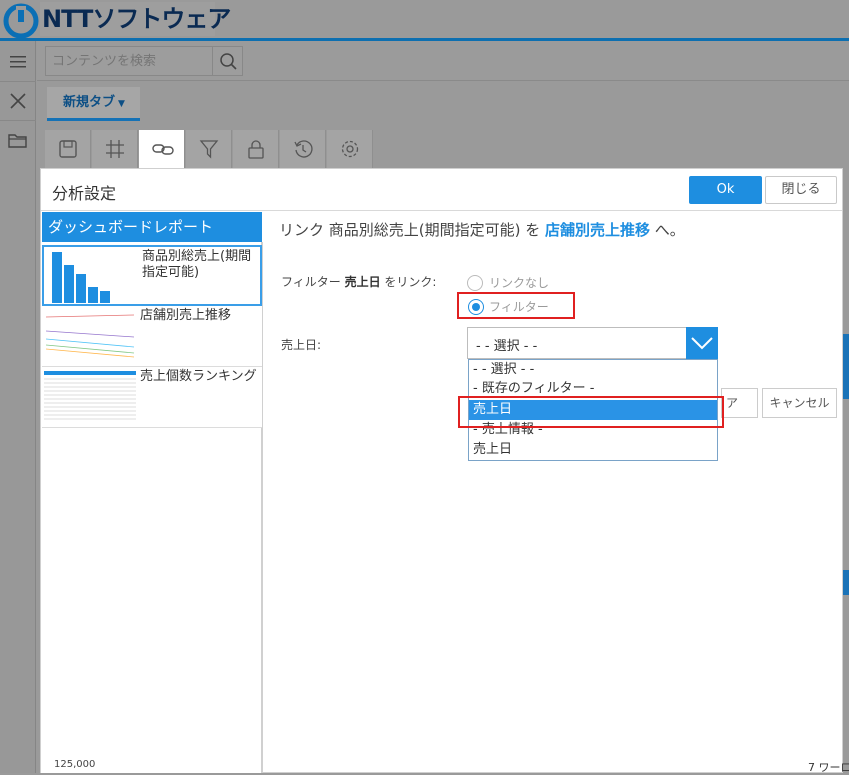  I want to click on tab-filter, so click(209, 149).